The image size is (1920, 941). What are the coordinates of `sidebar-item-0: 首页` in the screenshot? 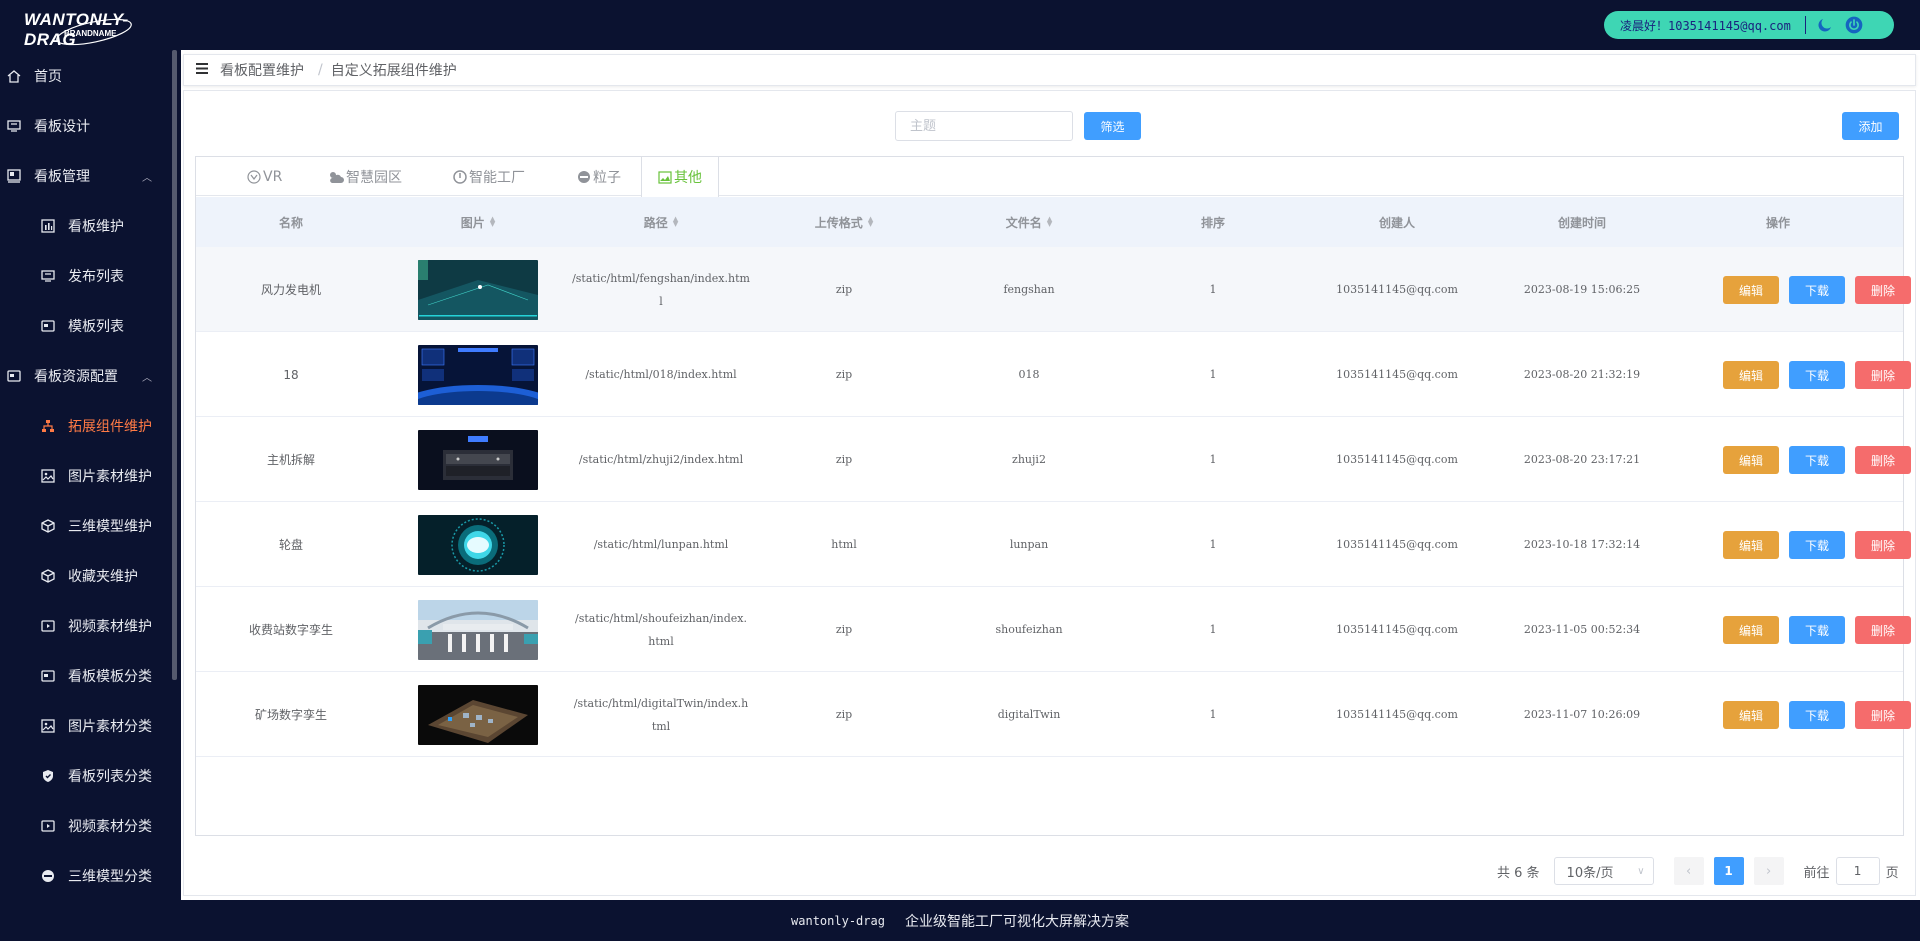 It's located at (86, 76).